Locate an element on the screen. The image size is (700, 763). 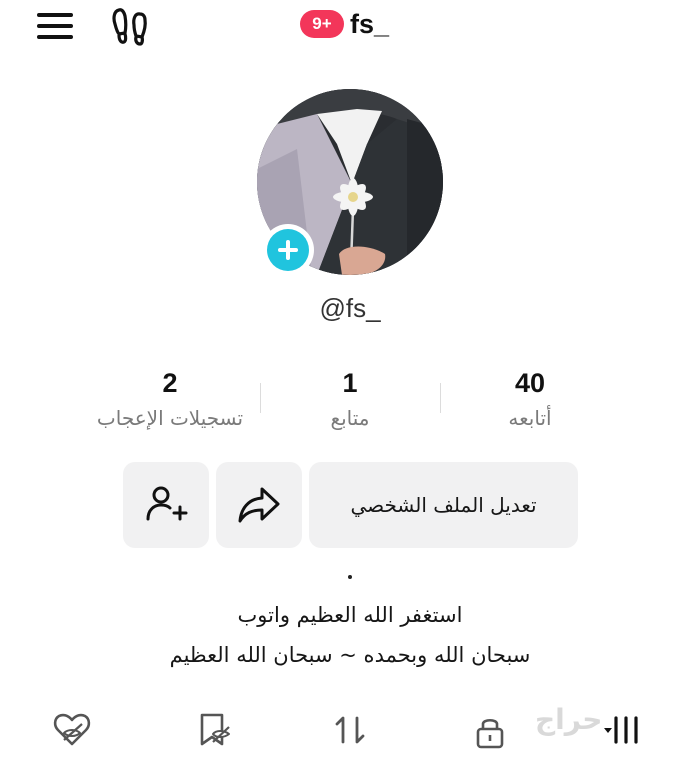
tab-private-videos is located at coordinates (490, 732).